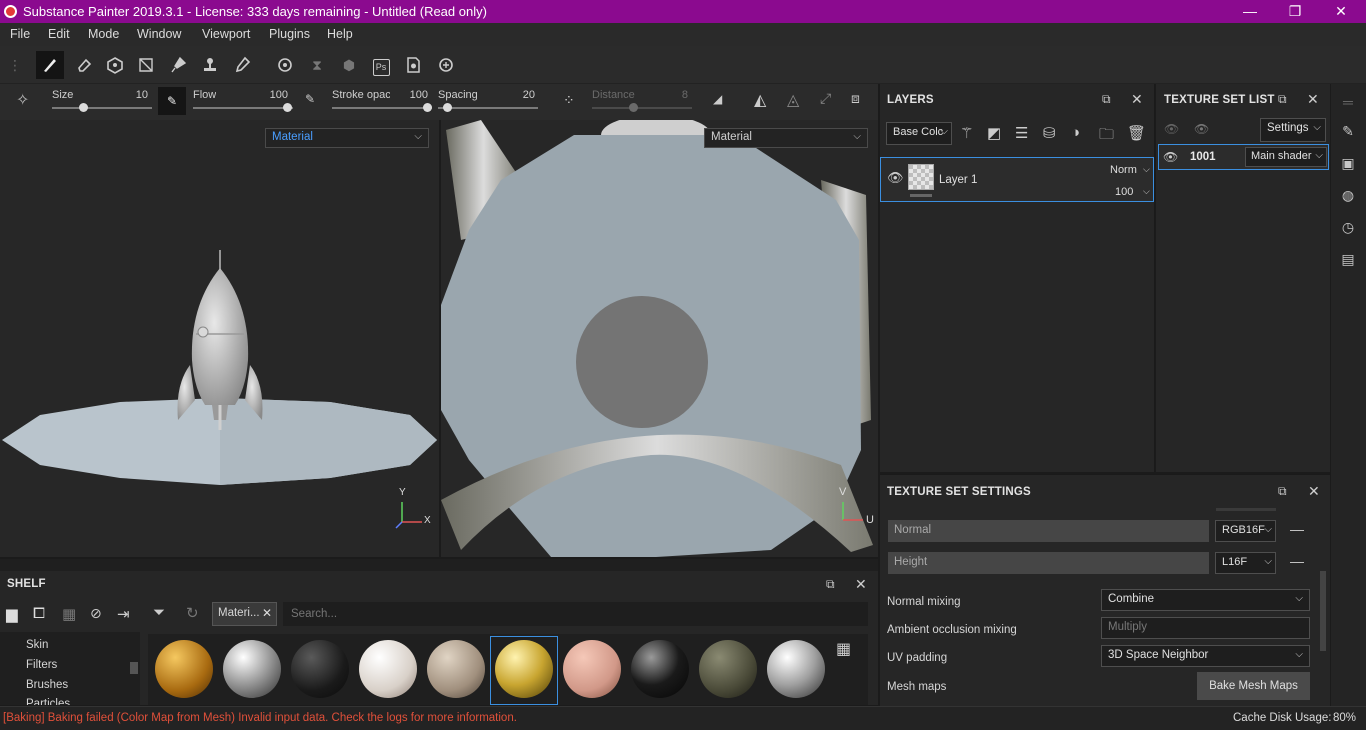 This screenshot has width=1366, height=730. What do you see at coordinates (1123, 170) in the screenshot?
I see `blend-mode-value: Norm` at bounding box center [1123, 170].